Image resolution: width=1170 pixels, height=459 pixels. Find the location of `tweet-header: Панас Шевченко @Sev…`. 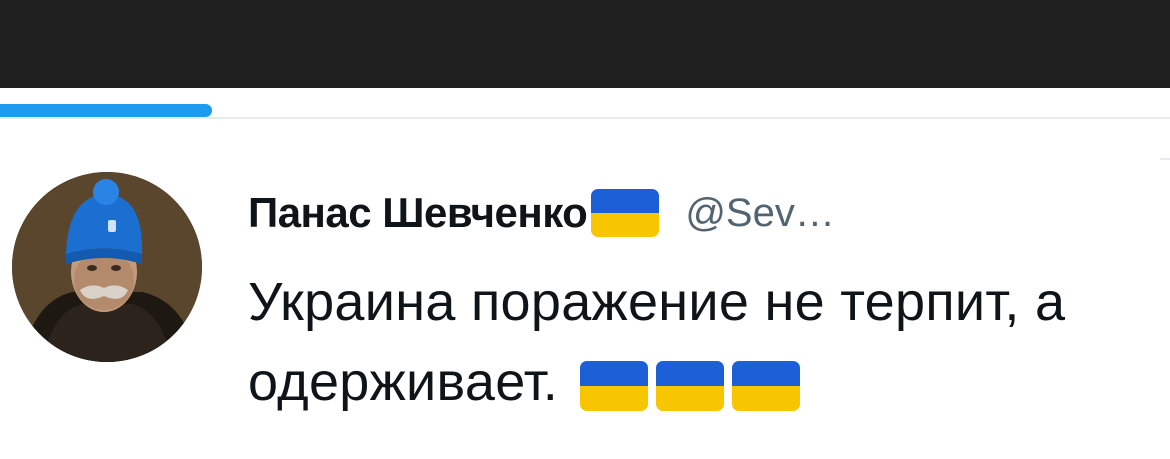

tweet-header: Панас Шевченко @Sev… is located at coordinates (541, 213).